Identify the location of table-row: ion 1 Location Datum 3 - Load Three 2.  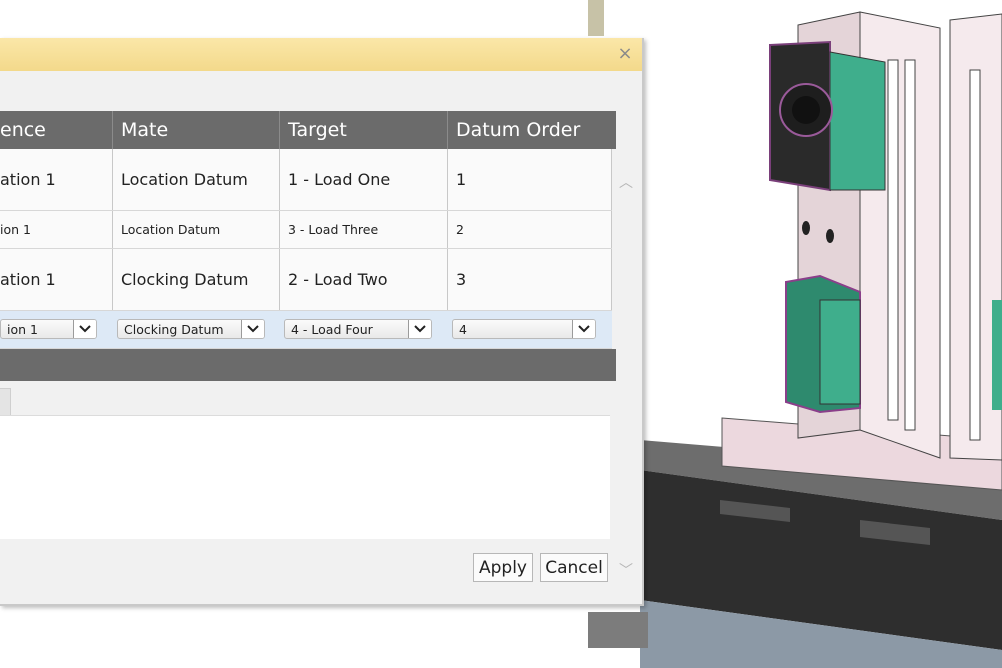
(306, 230).